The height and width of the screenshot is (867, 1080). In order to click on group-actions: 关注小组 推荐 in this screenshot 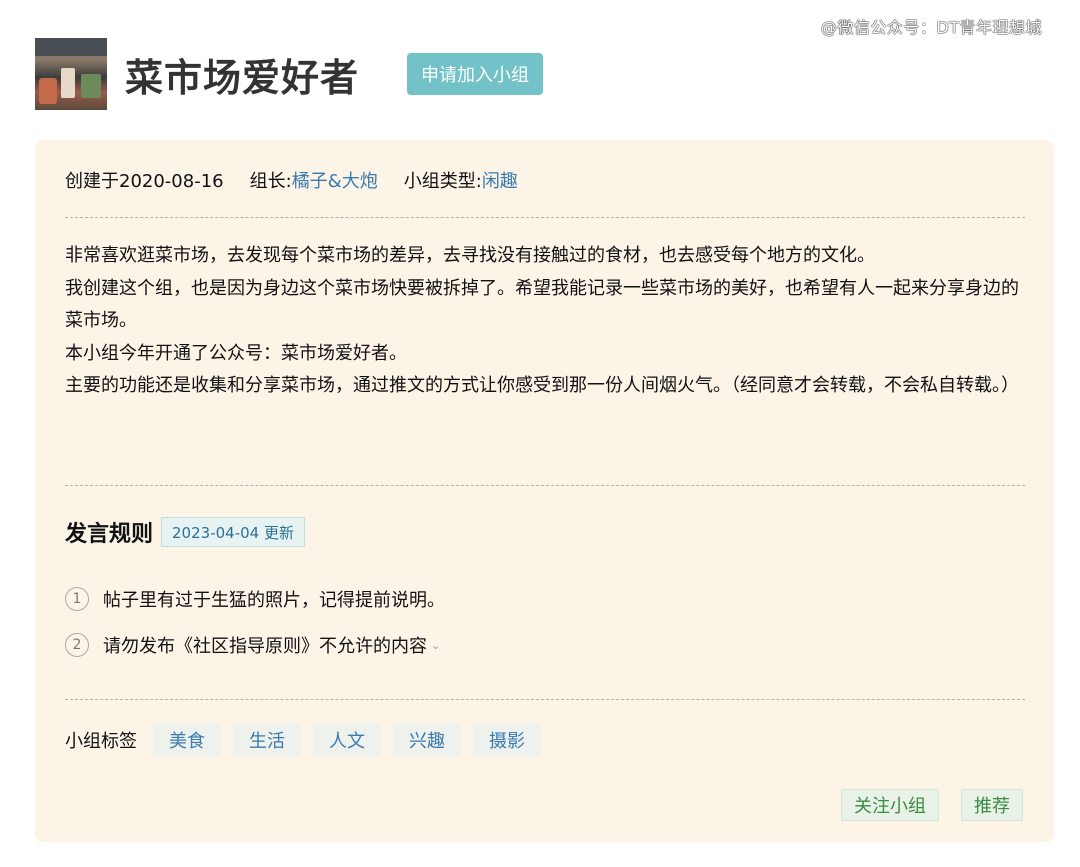, I will do `click(921, 805)`.